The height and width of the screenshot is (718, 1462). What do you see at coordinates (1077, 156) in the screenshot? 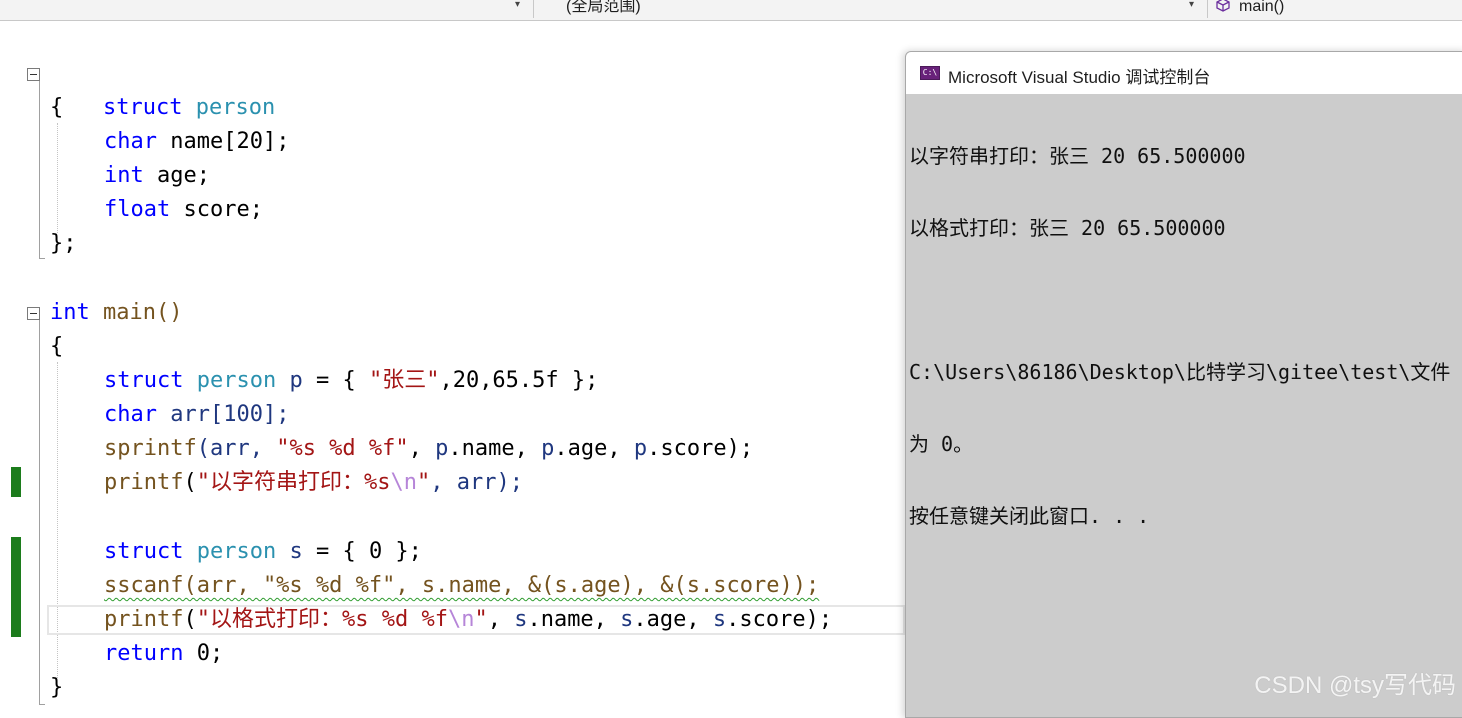
I see `console-line: 以字符串打印：张三 20 65.500000` at bounding box center [1077, 156].